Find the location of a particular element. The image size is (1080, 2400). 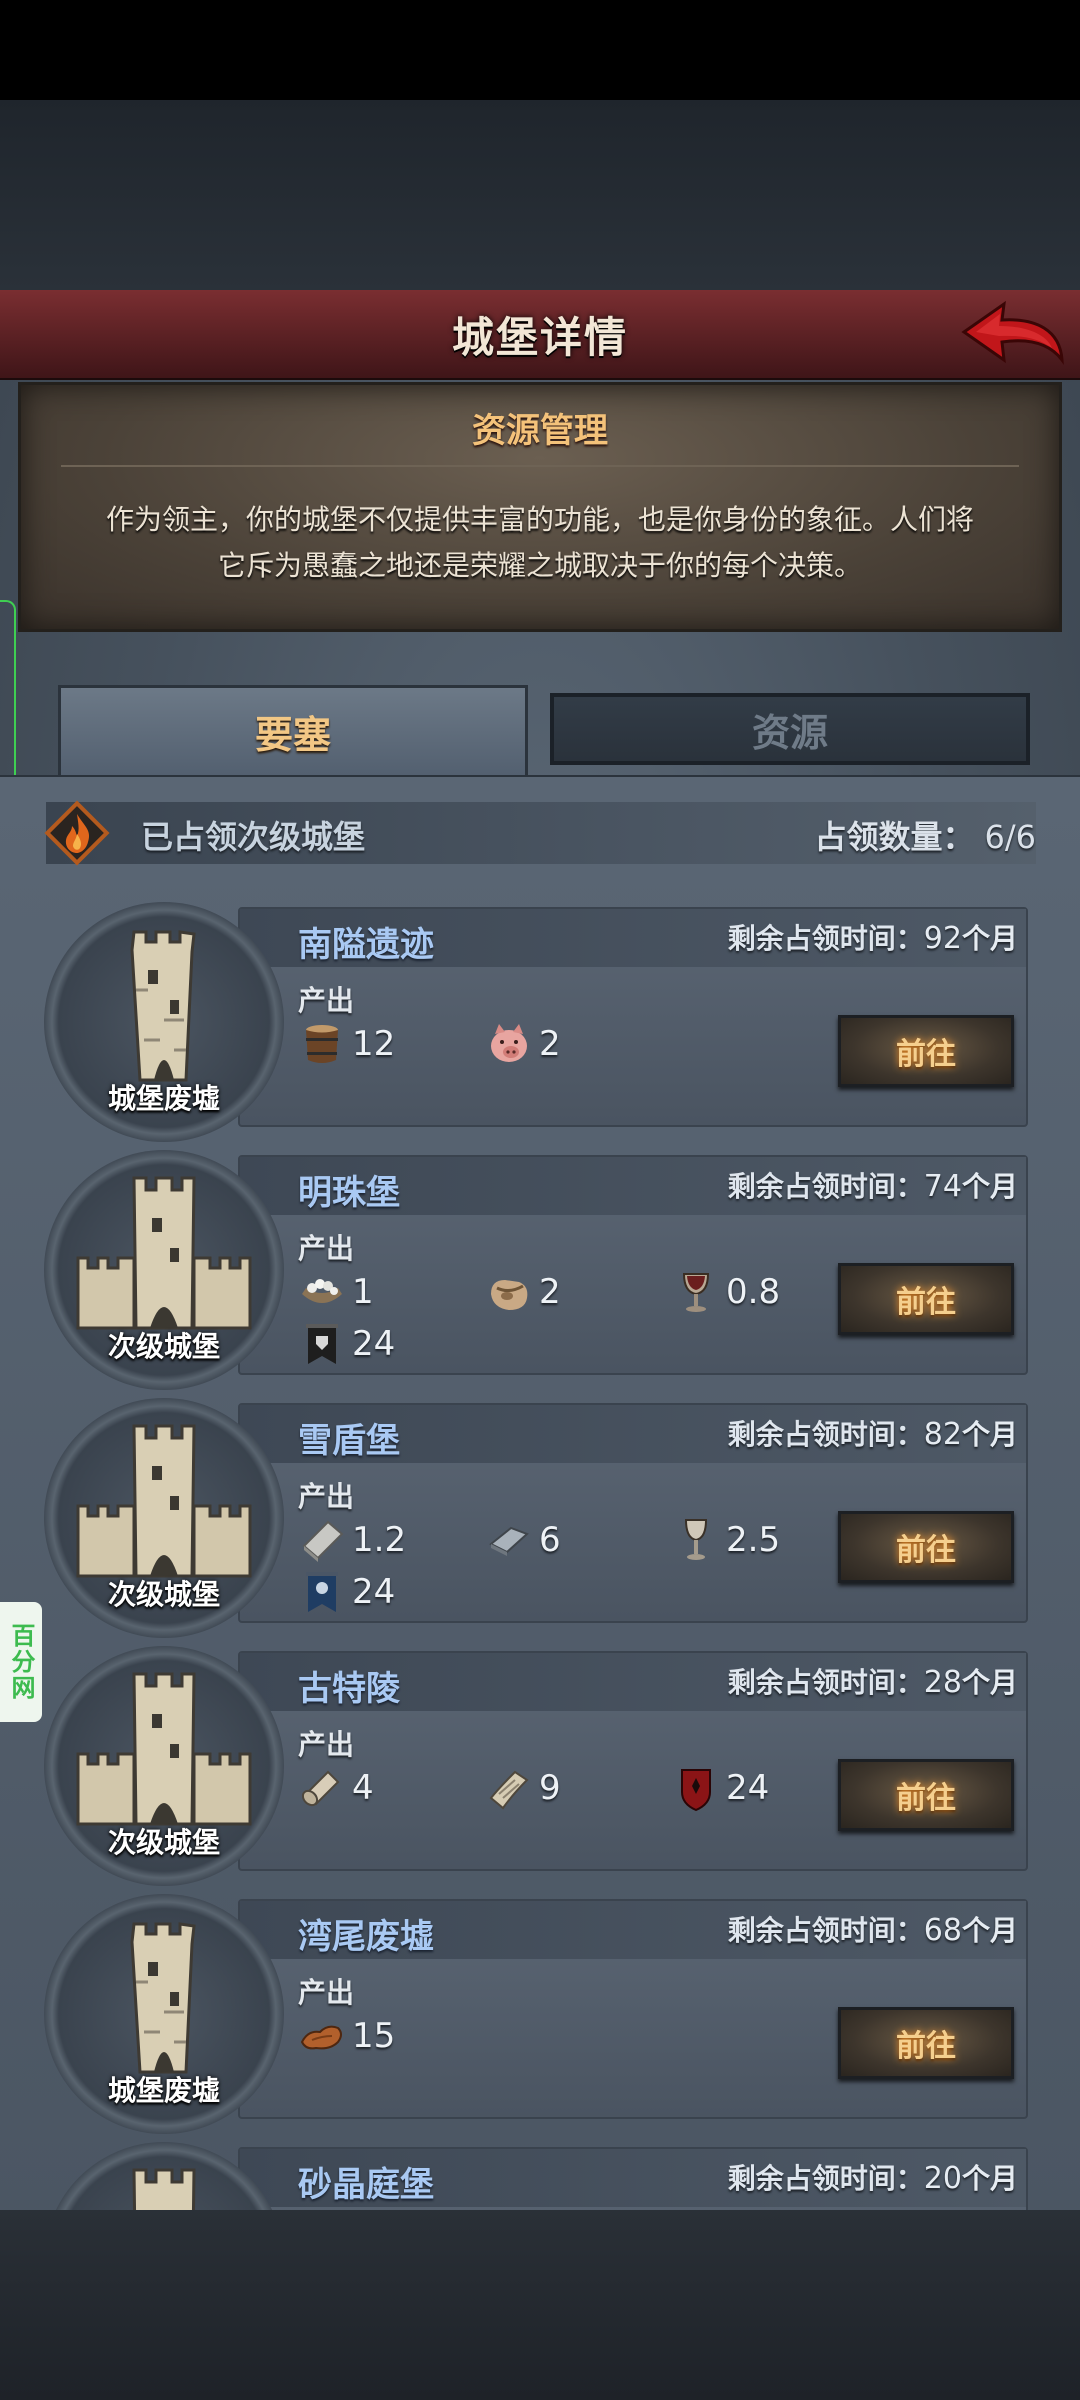

stone-slab-icon is located at coordinates (323, 1541).